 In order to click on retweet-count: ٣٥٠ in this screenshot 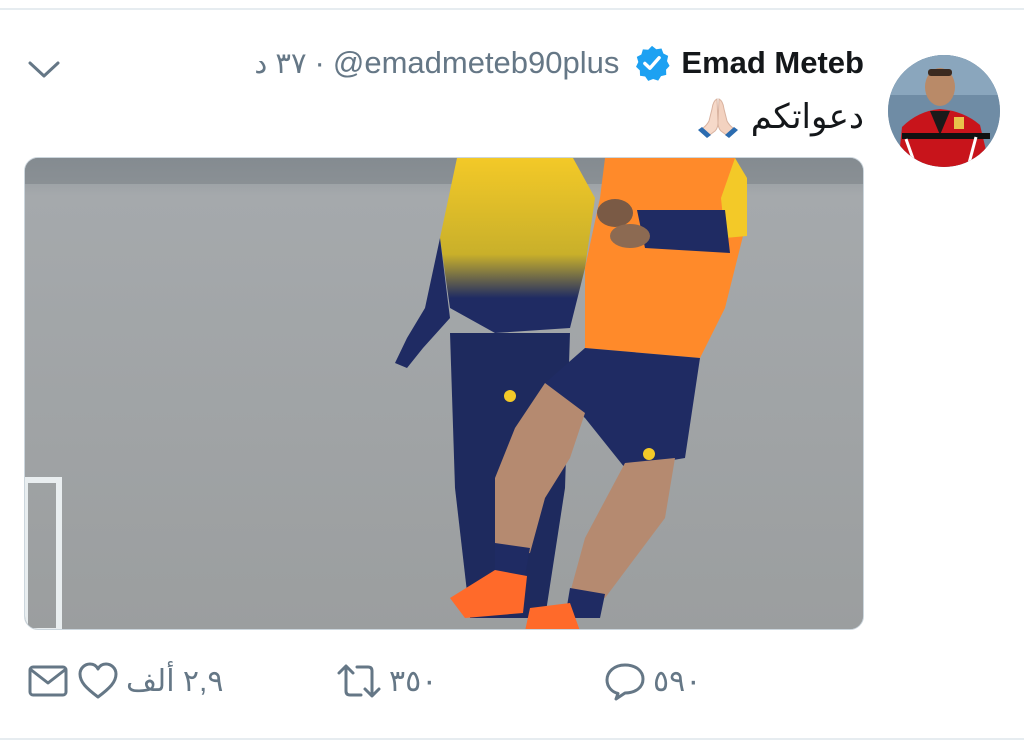, I will do `click(413, 681)`.